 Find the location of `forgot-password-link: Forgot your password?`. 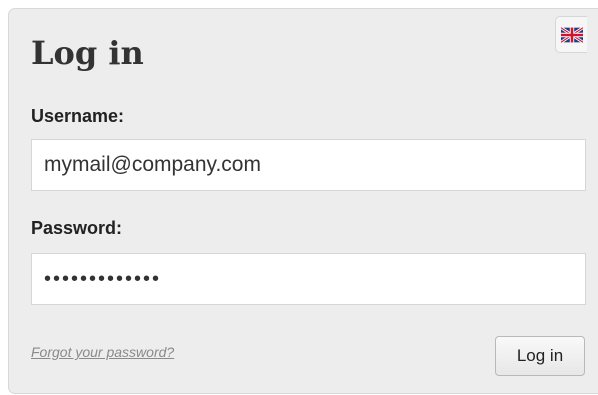

forgot-password-link: Forgot your password? is located at coordinates (102, 352).